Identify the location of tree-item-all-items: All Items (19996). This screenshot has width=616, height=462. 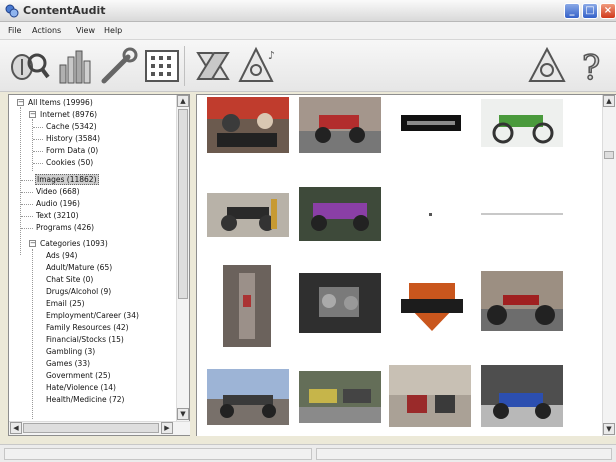
(60, 102).